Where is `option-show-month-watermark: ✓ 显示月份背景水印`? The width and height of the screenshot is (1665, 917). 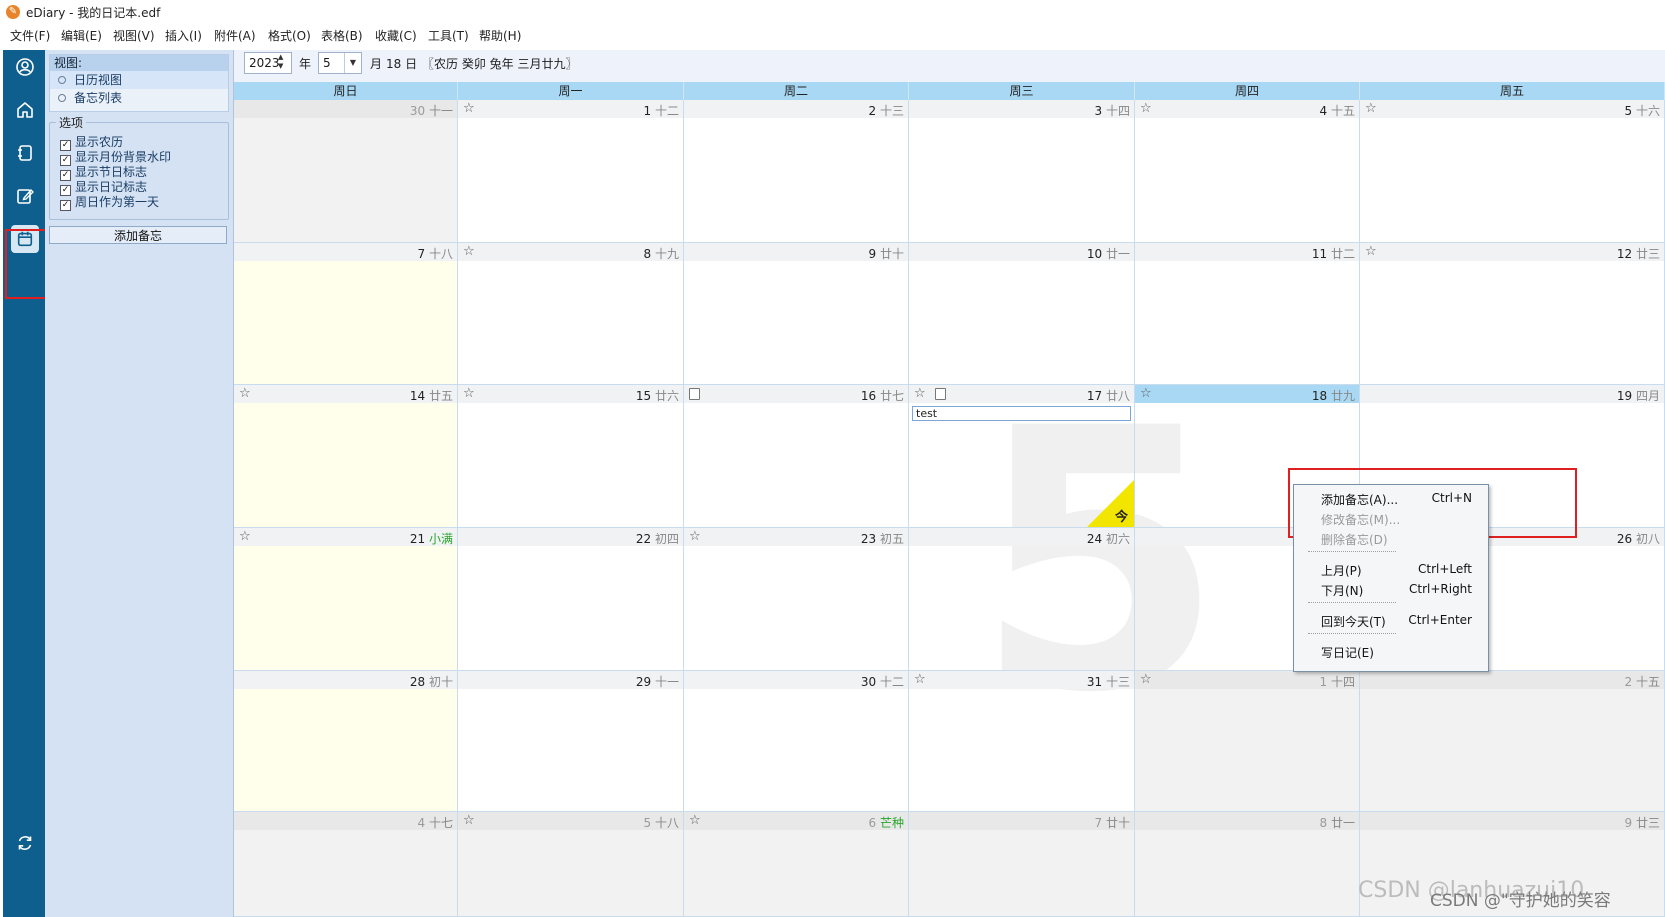
option-show-month-watermark: ✓ 显示月份背景水印 is located at coordinates (115, 157).